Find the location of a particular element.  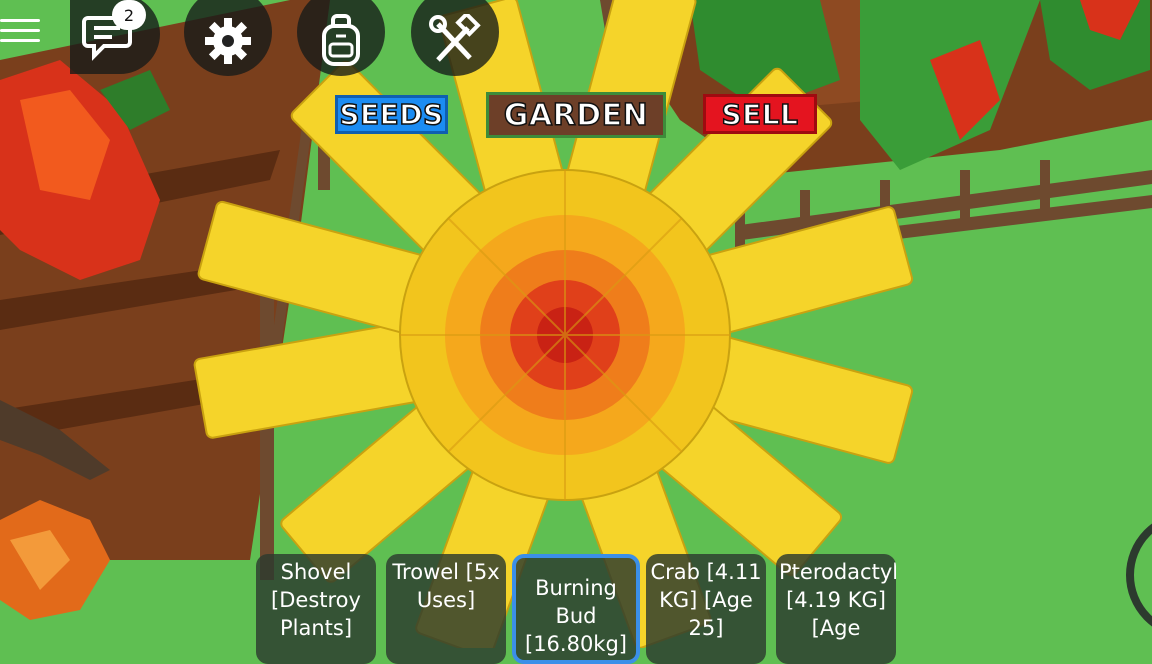

chat-badge: 2 is located at coordinates (129, 15).